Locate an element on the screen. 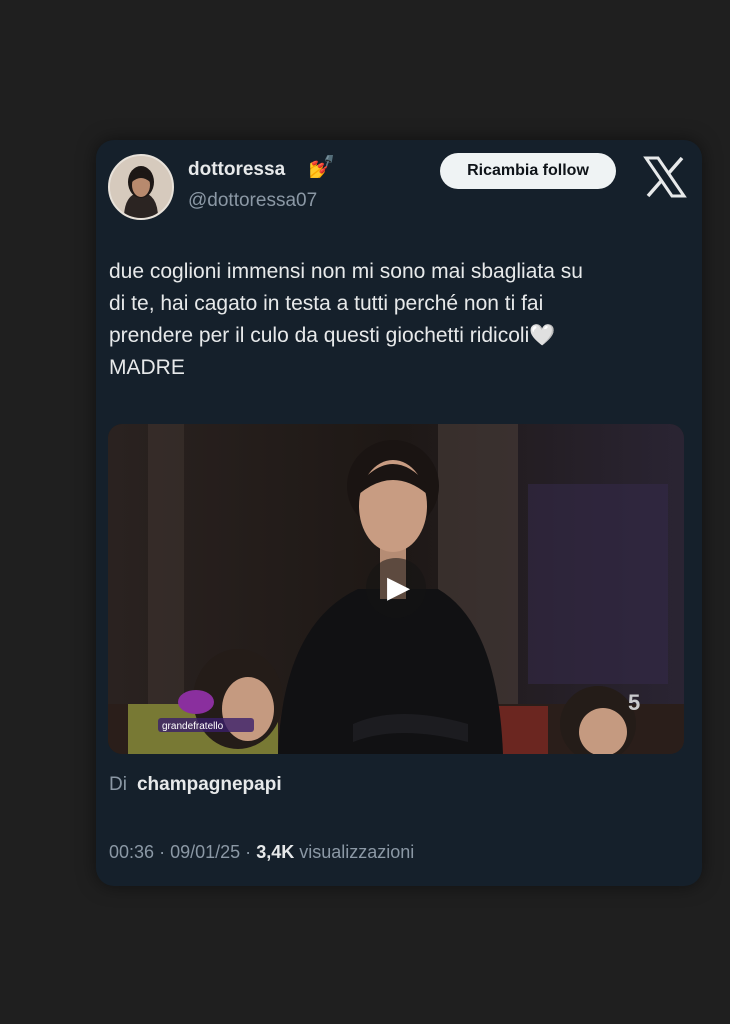 The height and width of the screenshot is (1024, 730). views-label: visualizzazioni is located at coordinates (357, 852).